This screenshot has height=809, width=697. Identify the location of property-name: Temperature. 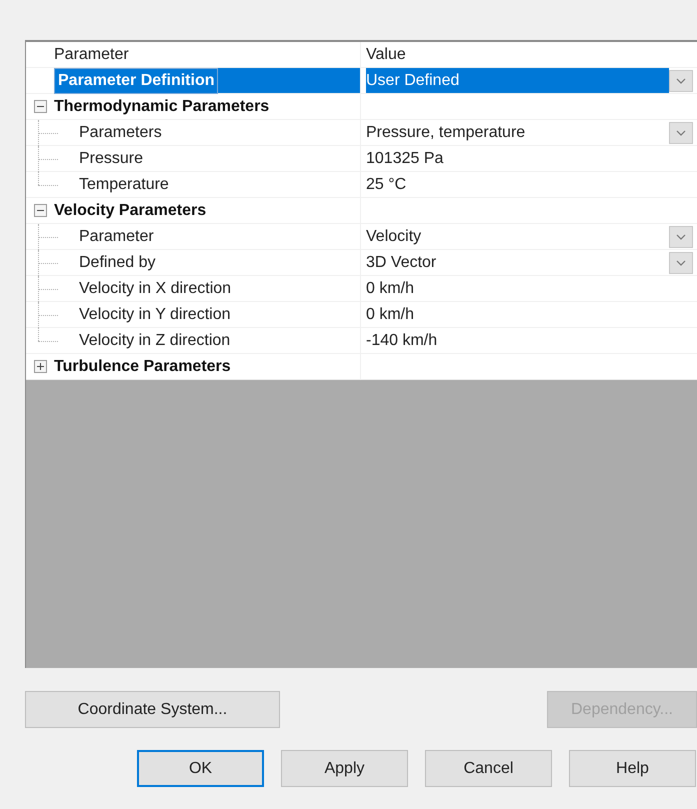
(124, 184).